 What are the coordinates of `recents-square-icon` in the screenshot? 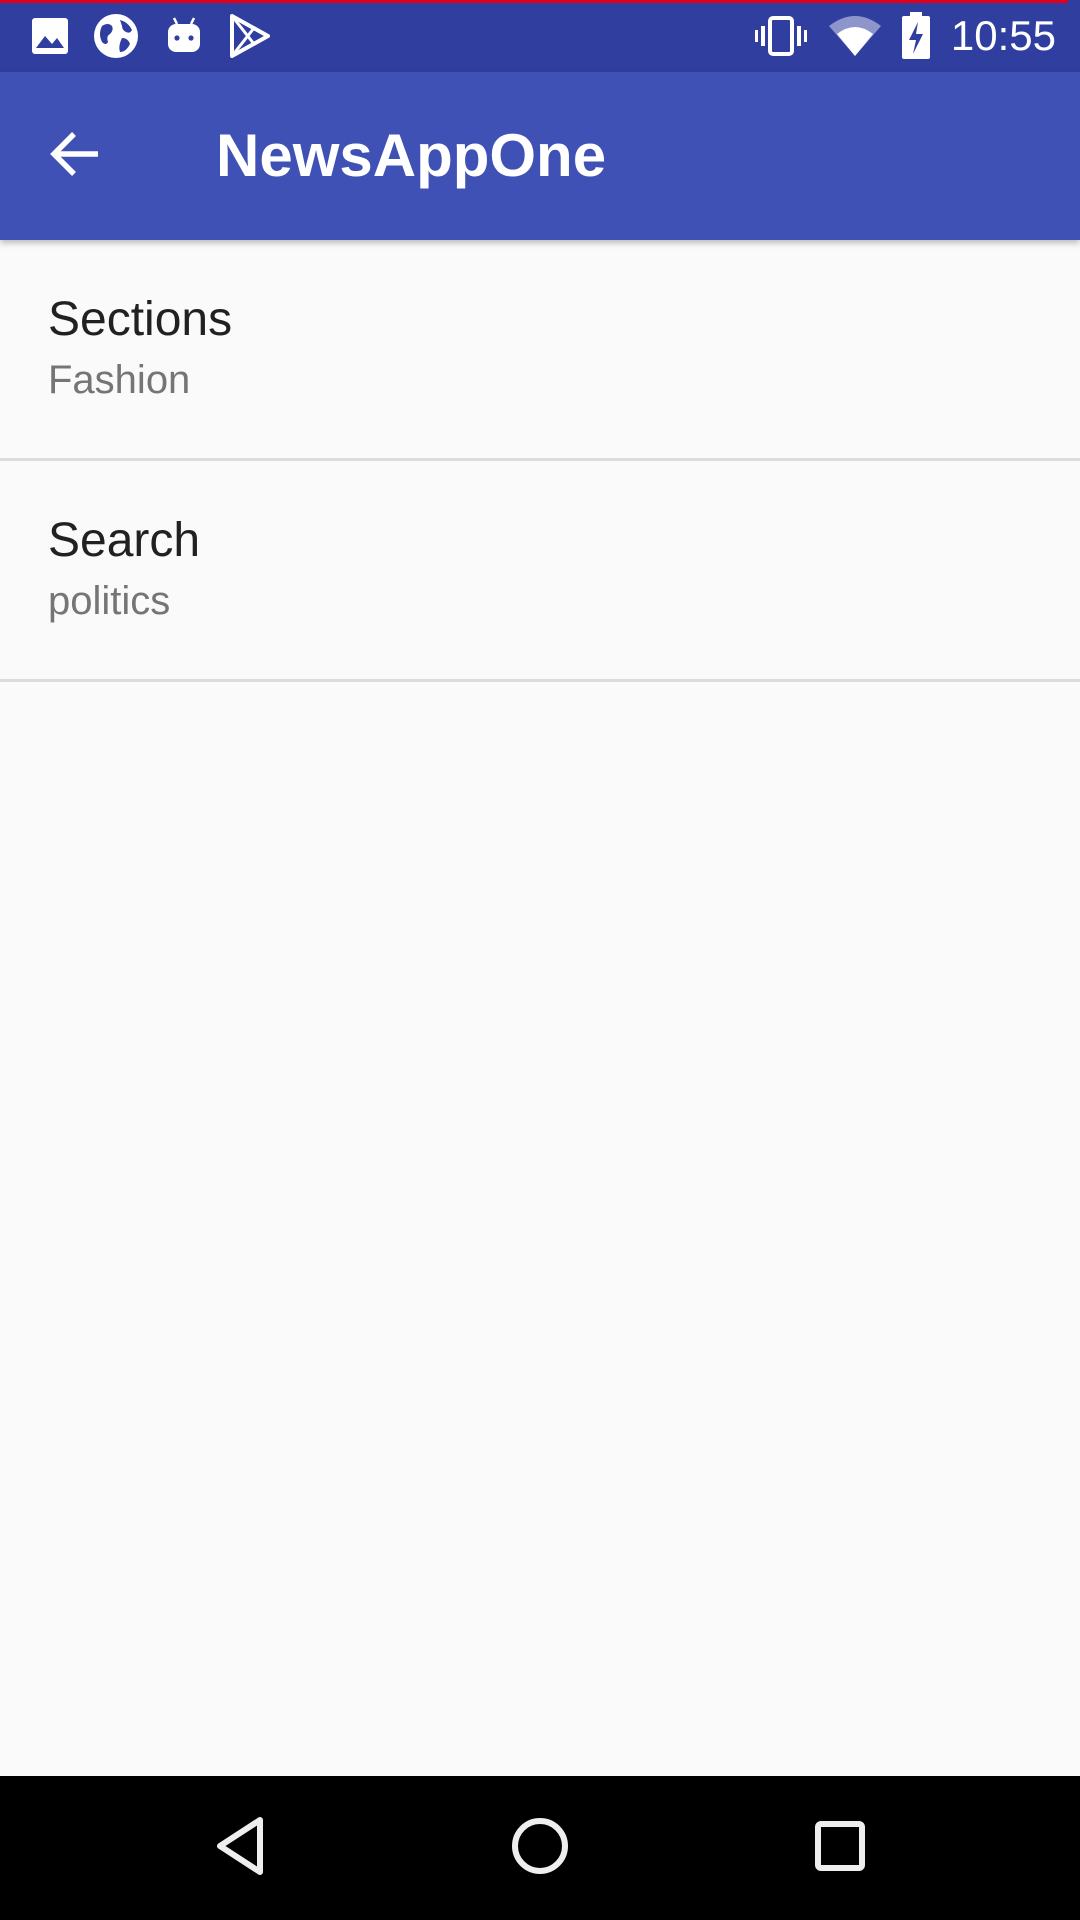 It's located at (840, 1848).